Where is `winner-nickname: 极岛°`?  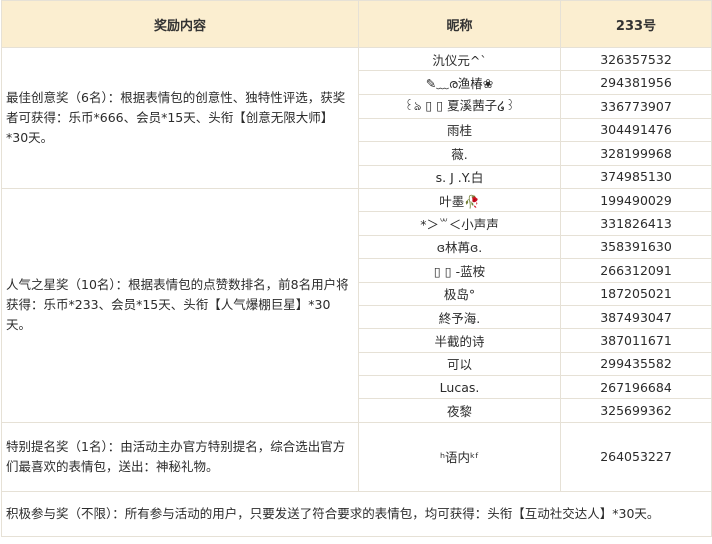
winner-nickname: 极岛° is located at coordinates (459, 293).